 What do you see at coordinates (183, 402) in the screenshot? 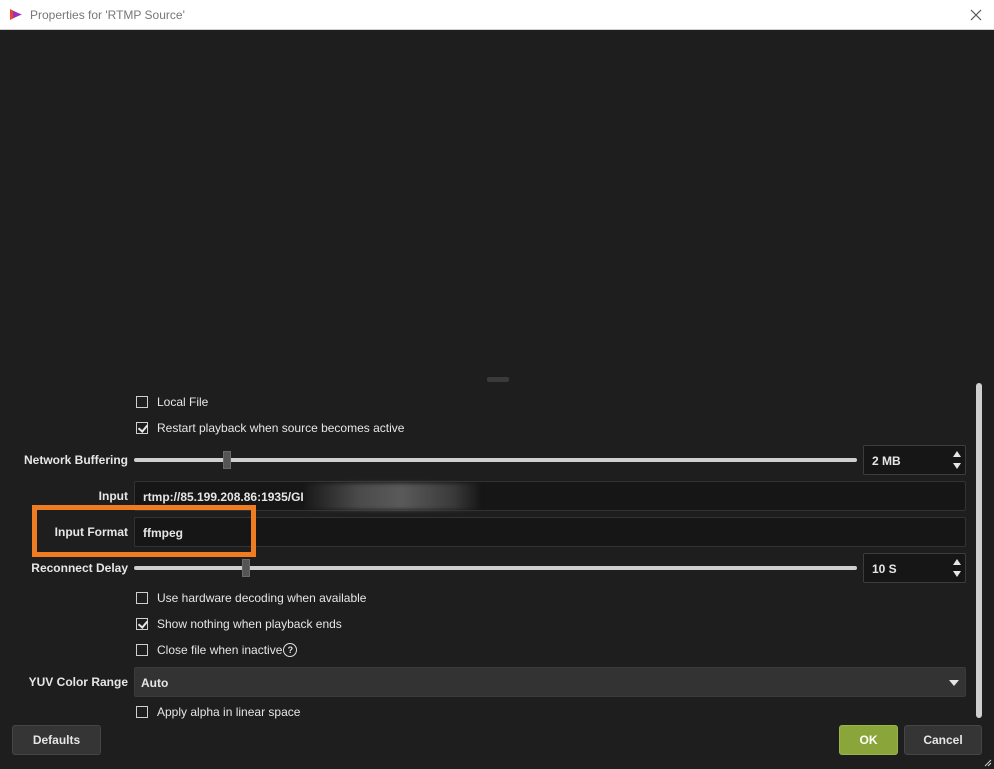
I see `local-file-label: Local File` at bounding box center [183, 402].